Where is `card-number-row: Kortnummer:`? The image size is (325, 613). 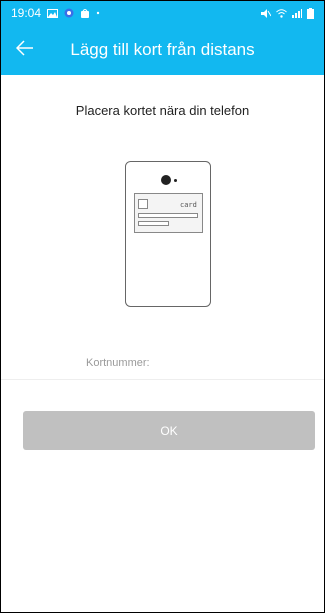 card-number-row: Kortnummer: is located at coordinates (162, 363).